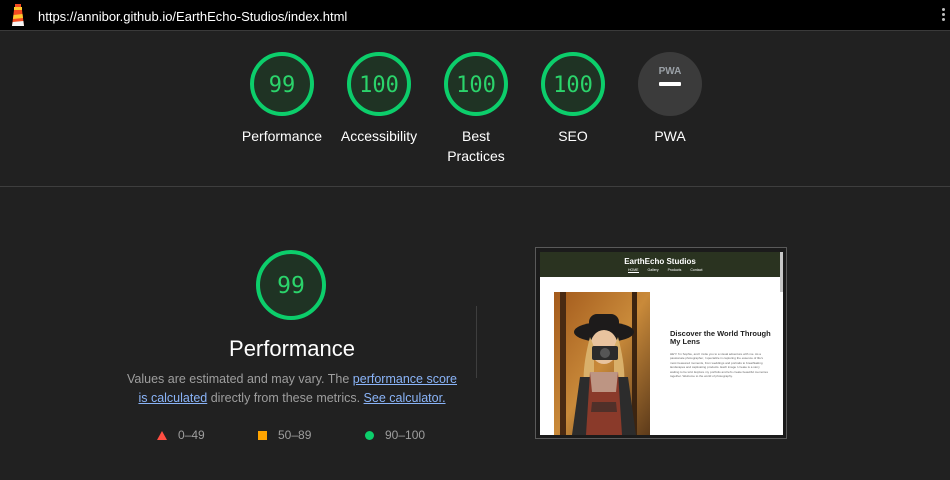  What do you see at coordinates (285, 398) in the screenshot?
I see `desc-text: directly from these metrics.` at bounding box center [285, 398].